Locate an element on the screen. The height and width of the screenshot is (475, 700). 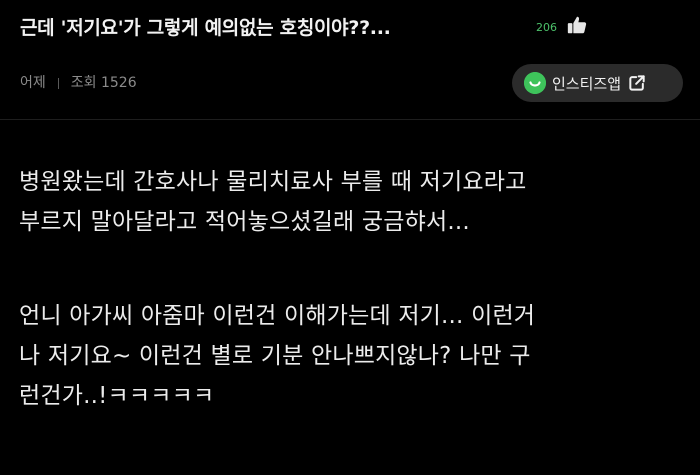
view-count: 조회 1526 is located at coordinates (103, 83).